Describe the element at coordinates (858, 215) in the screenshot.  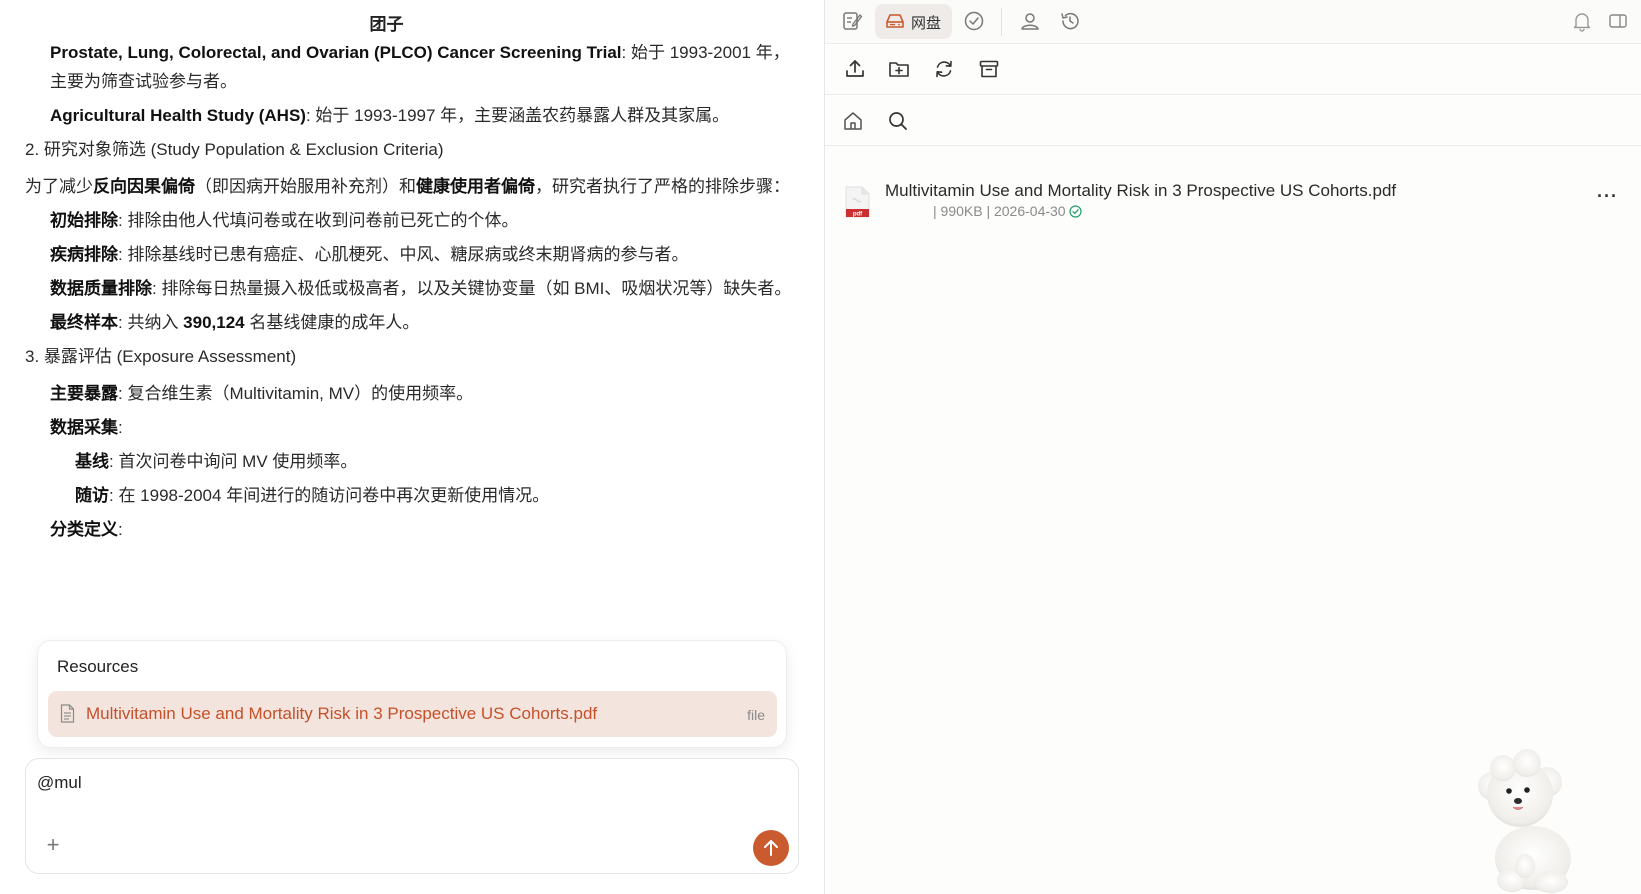
I see `svg-text: pdf` at that location.